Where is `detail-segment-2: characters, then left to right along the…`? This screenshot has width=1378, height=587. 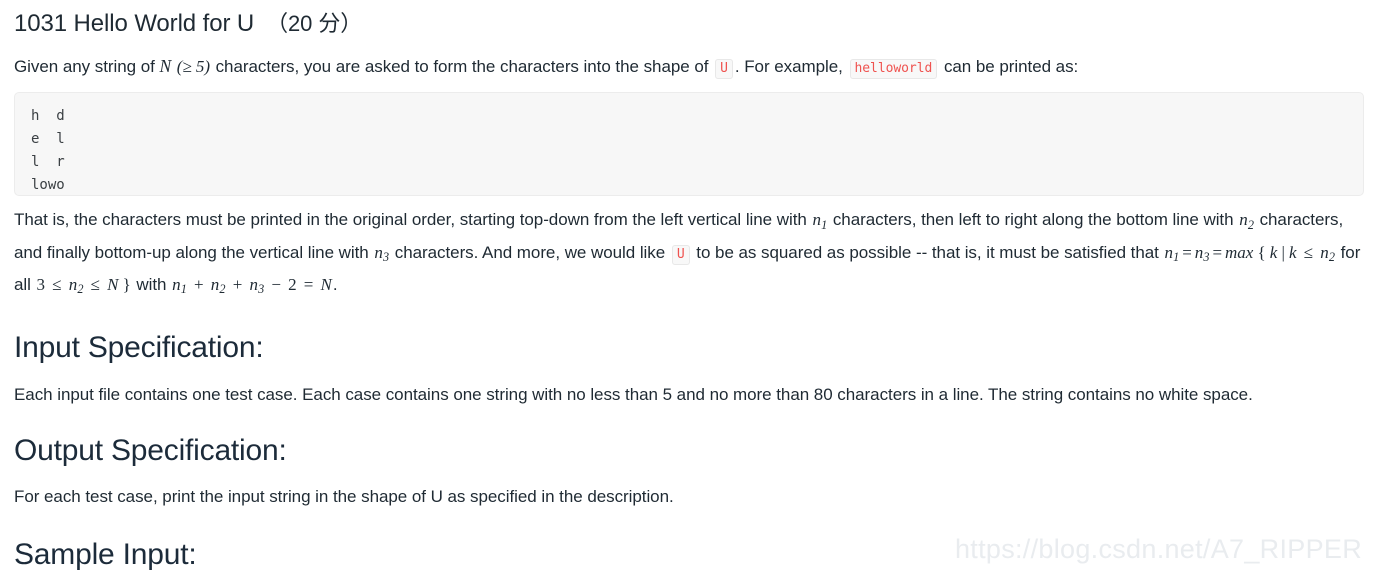 detail-segment-2: characters, then left to right along the… is located at coordinates (1033, 220).